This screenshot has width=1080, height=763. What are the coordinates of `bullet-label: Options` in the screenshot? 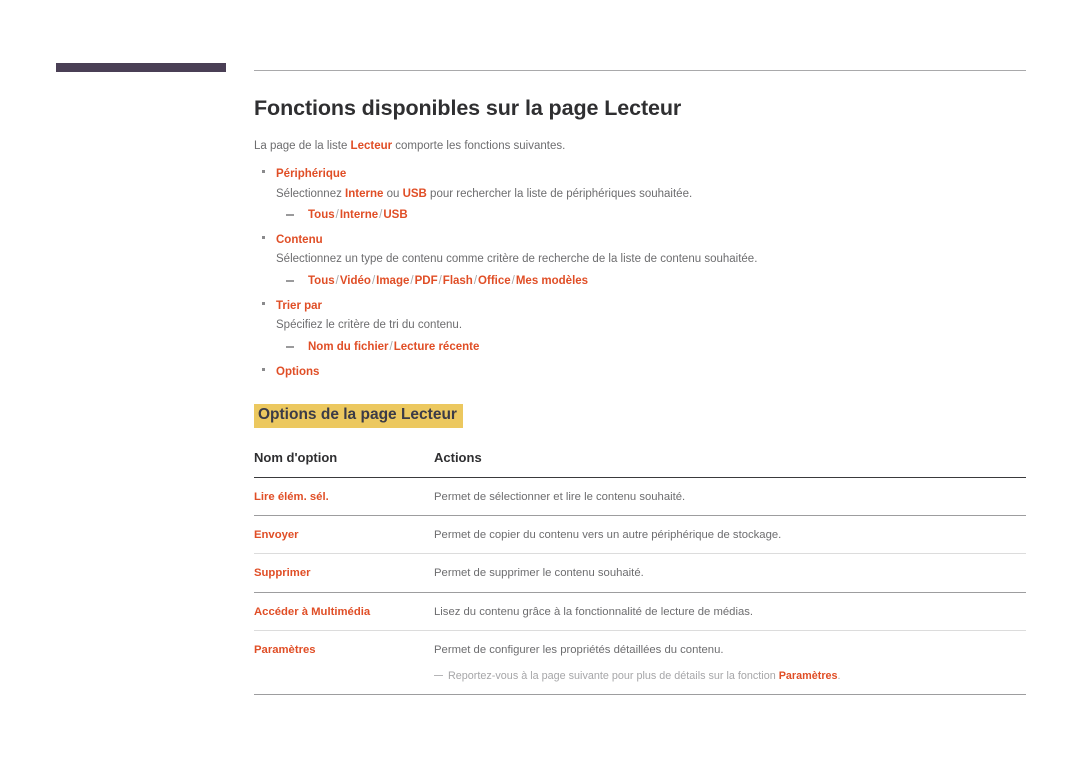 It's located at (298, 372).